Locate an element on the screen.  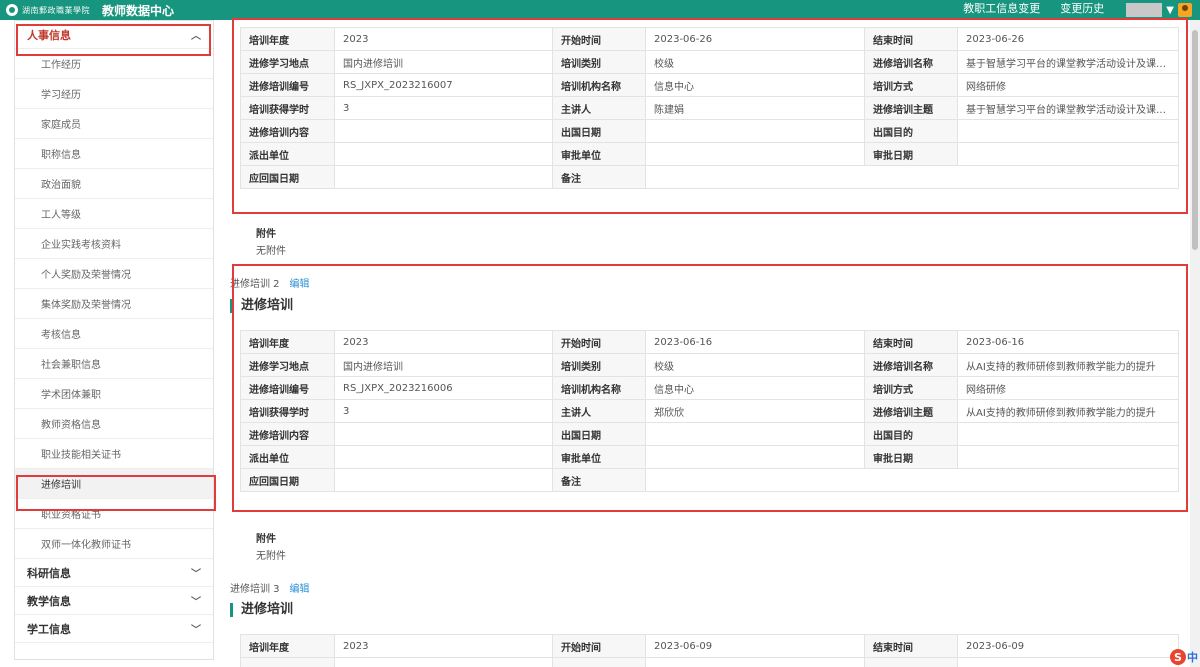
value-hours: 3 is located at coordinates (443, 411).